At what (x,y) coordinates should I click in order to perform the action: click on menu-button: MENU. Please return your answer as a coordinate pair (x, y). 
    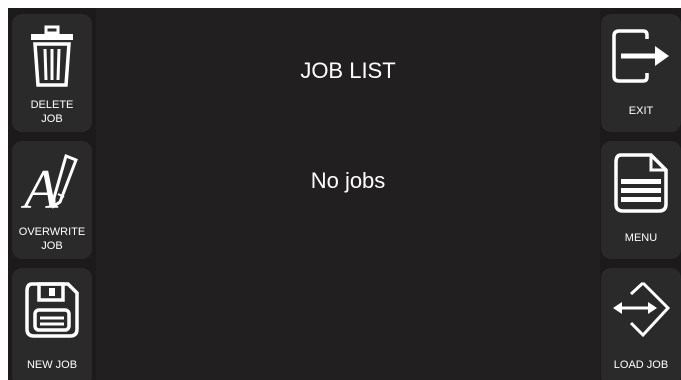
    Looking at the image, I should click on (641, 200).